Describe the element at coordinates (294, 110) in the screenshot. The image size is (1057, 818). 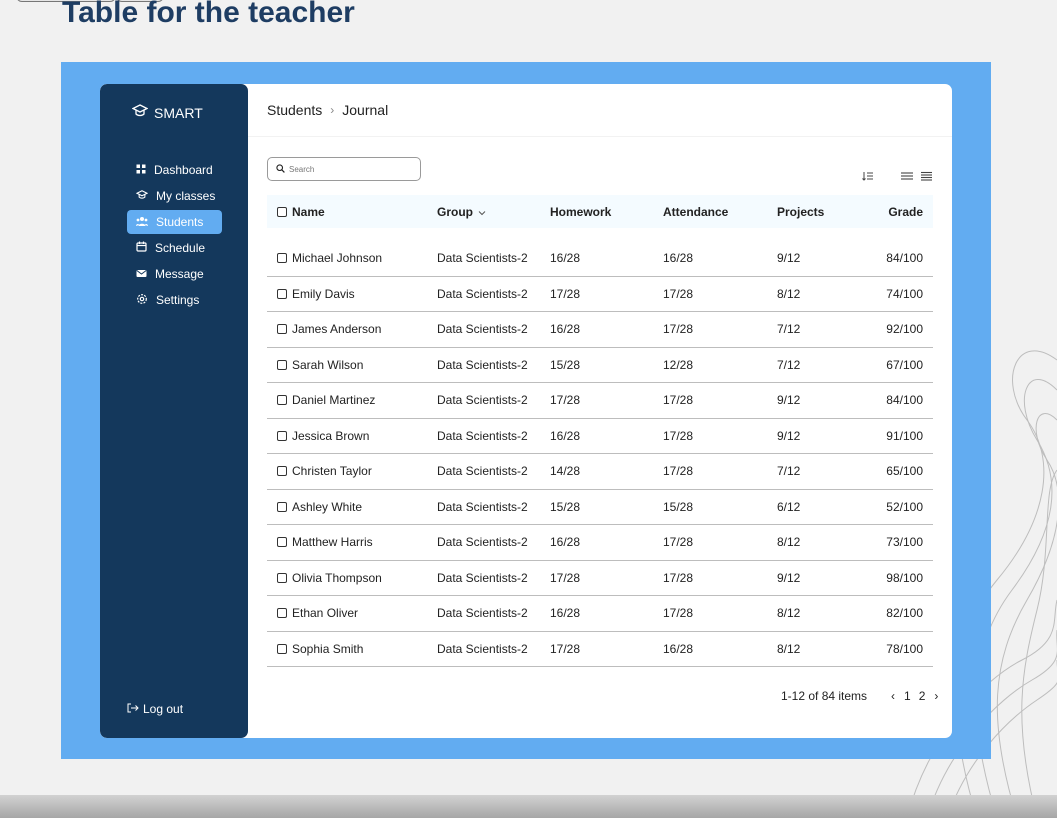
I see `breadcrumb-parent: Students` at that location.